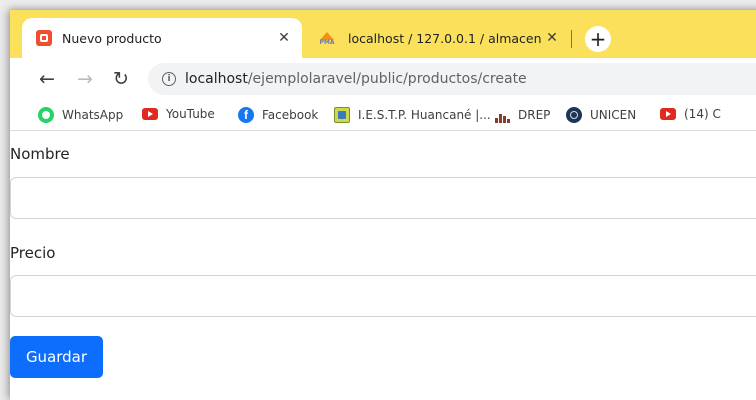 The image size is (756, 400). I want to click on tab-title: Nuevo producto, so click(112, 38).